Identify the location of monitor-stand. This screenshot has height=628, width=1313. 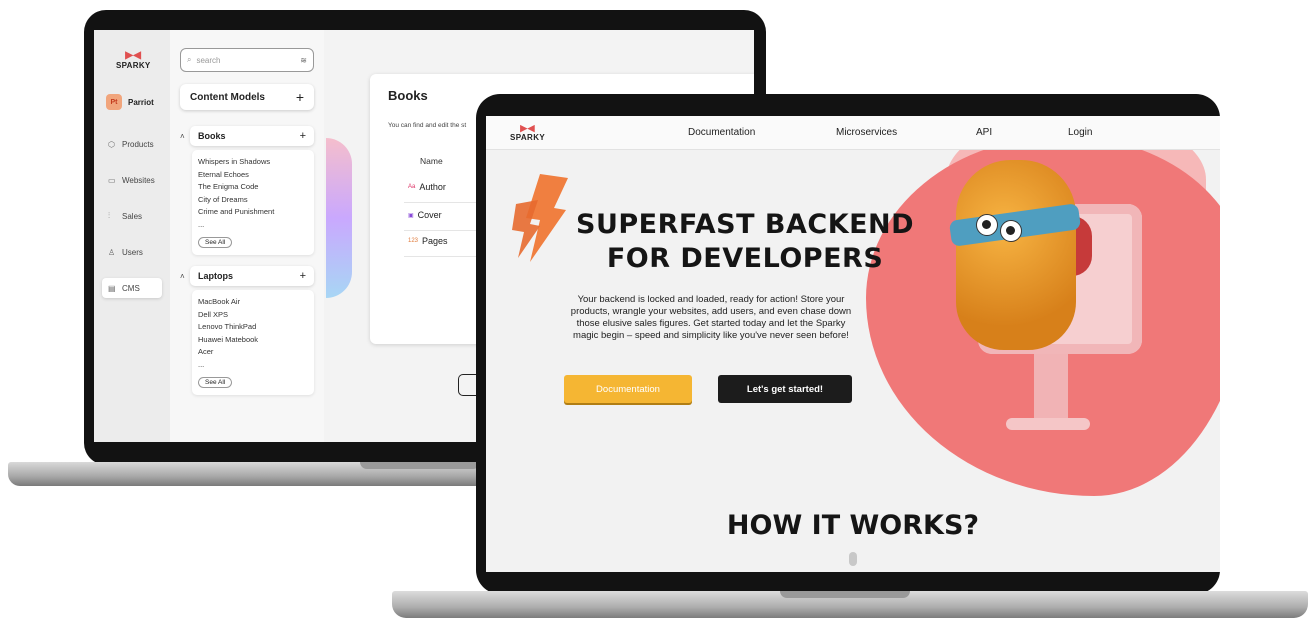
(1051, 389).